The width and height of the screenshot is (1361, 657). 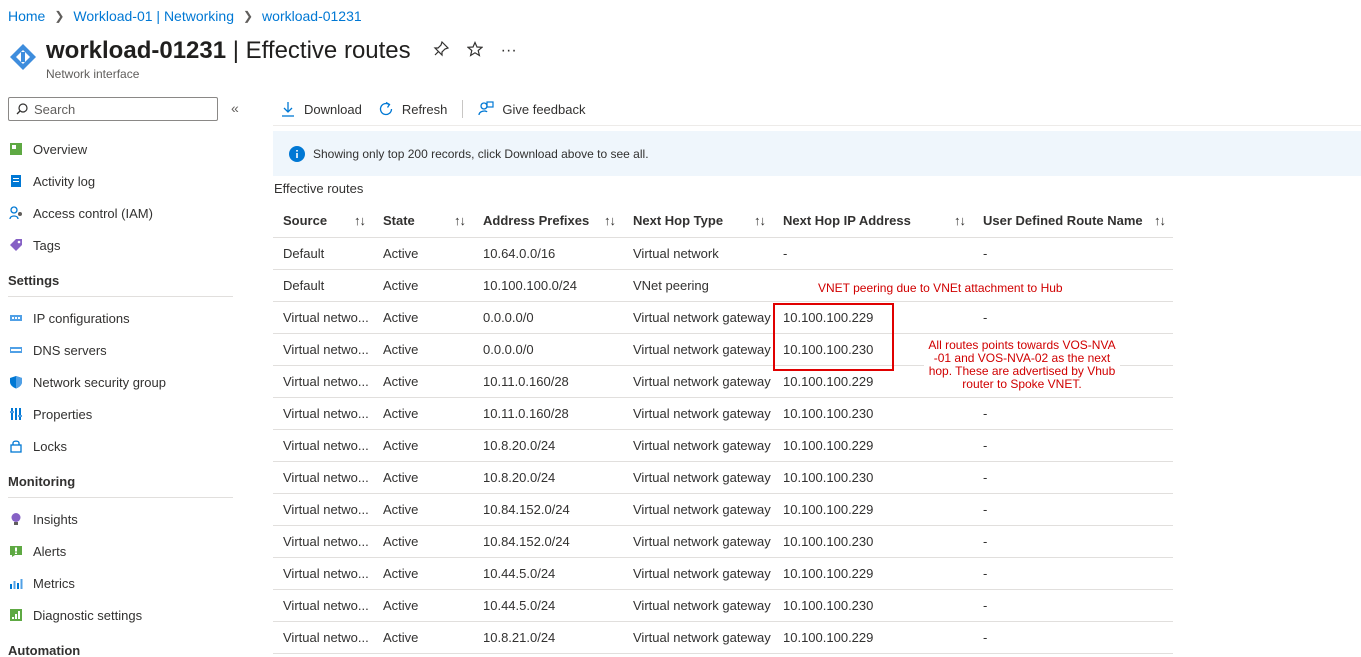 What do you see at coordinates (23, 57) in the screenshot?
I see `network-interface-icon` at bounding box center [23, 57].